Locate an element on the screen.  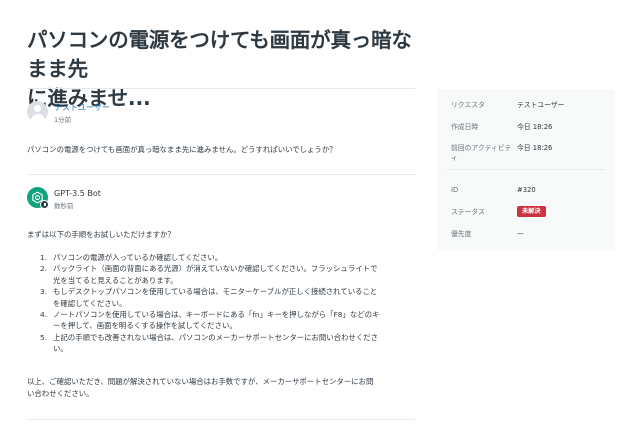
sidebar-divider is located at coordinates (526, 169).